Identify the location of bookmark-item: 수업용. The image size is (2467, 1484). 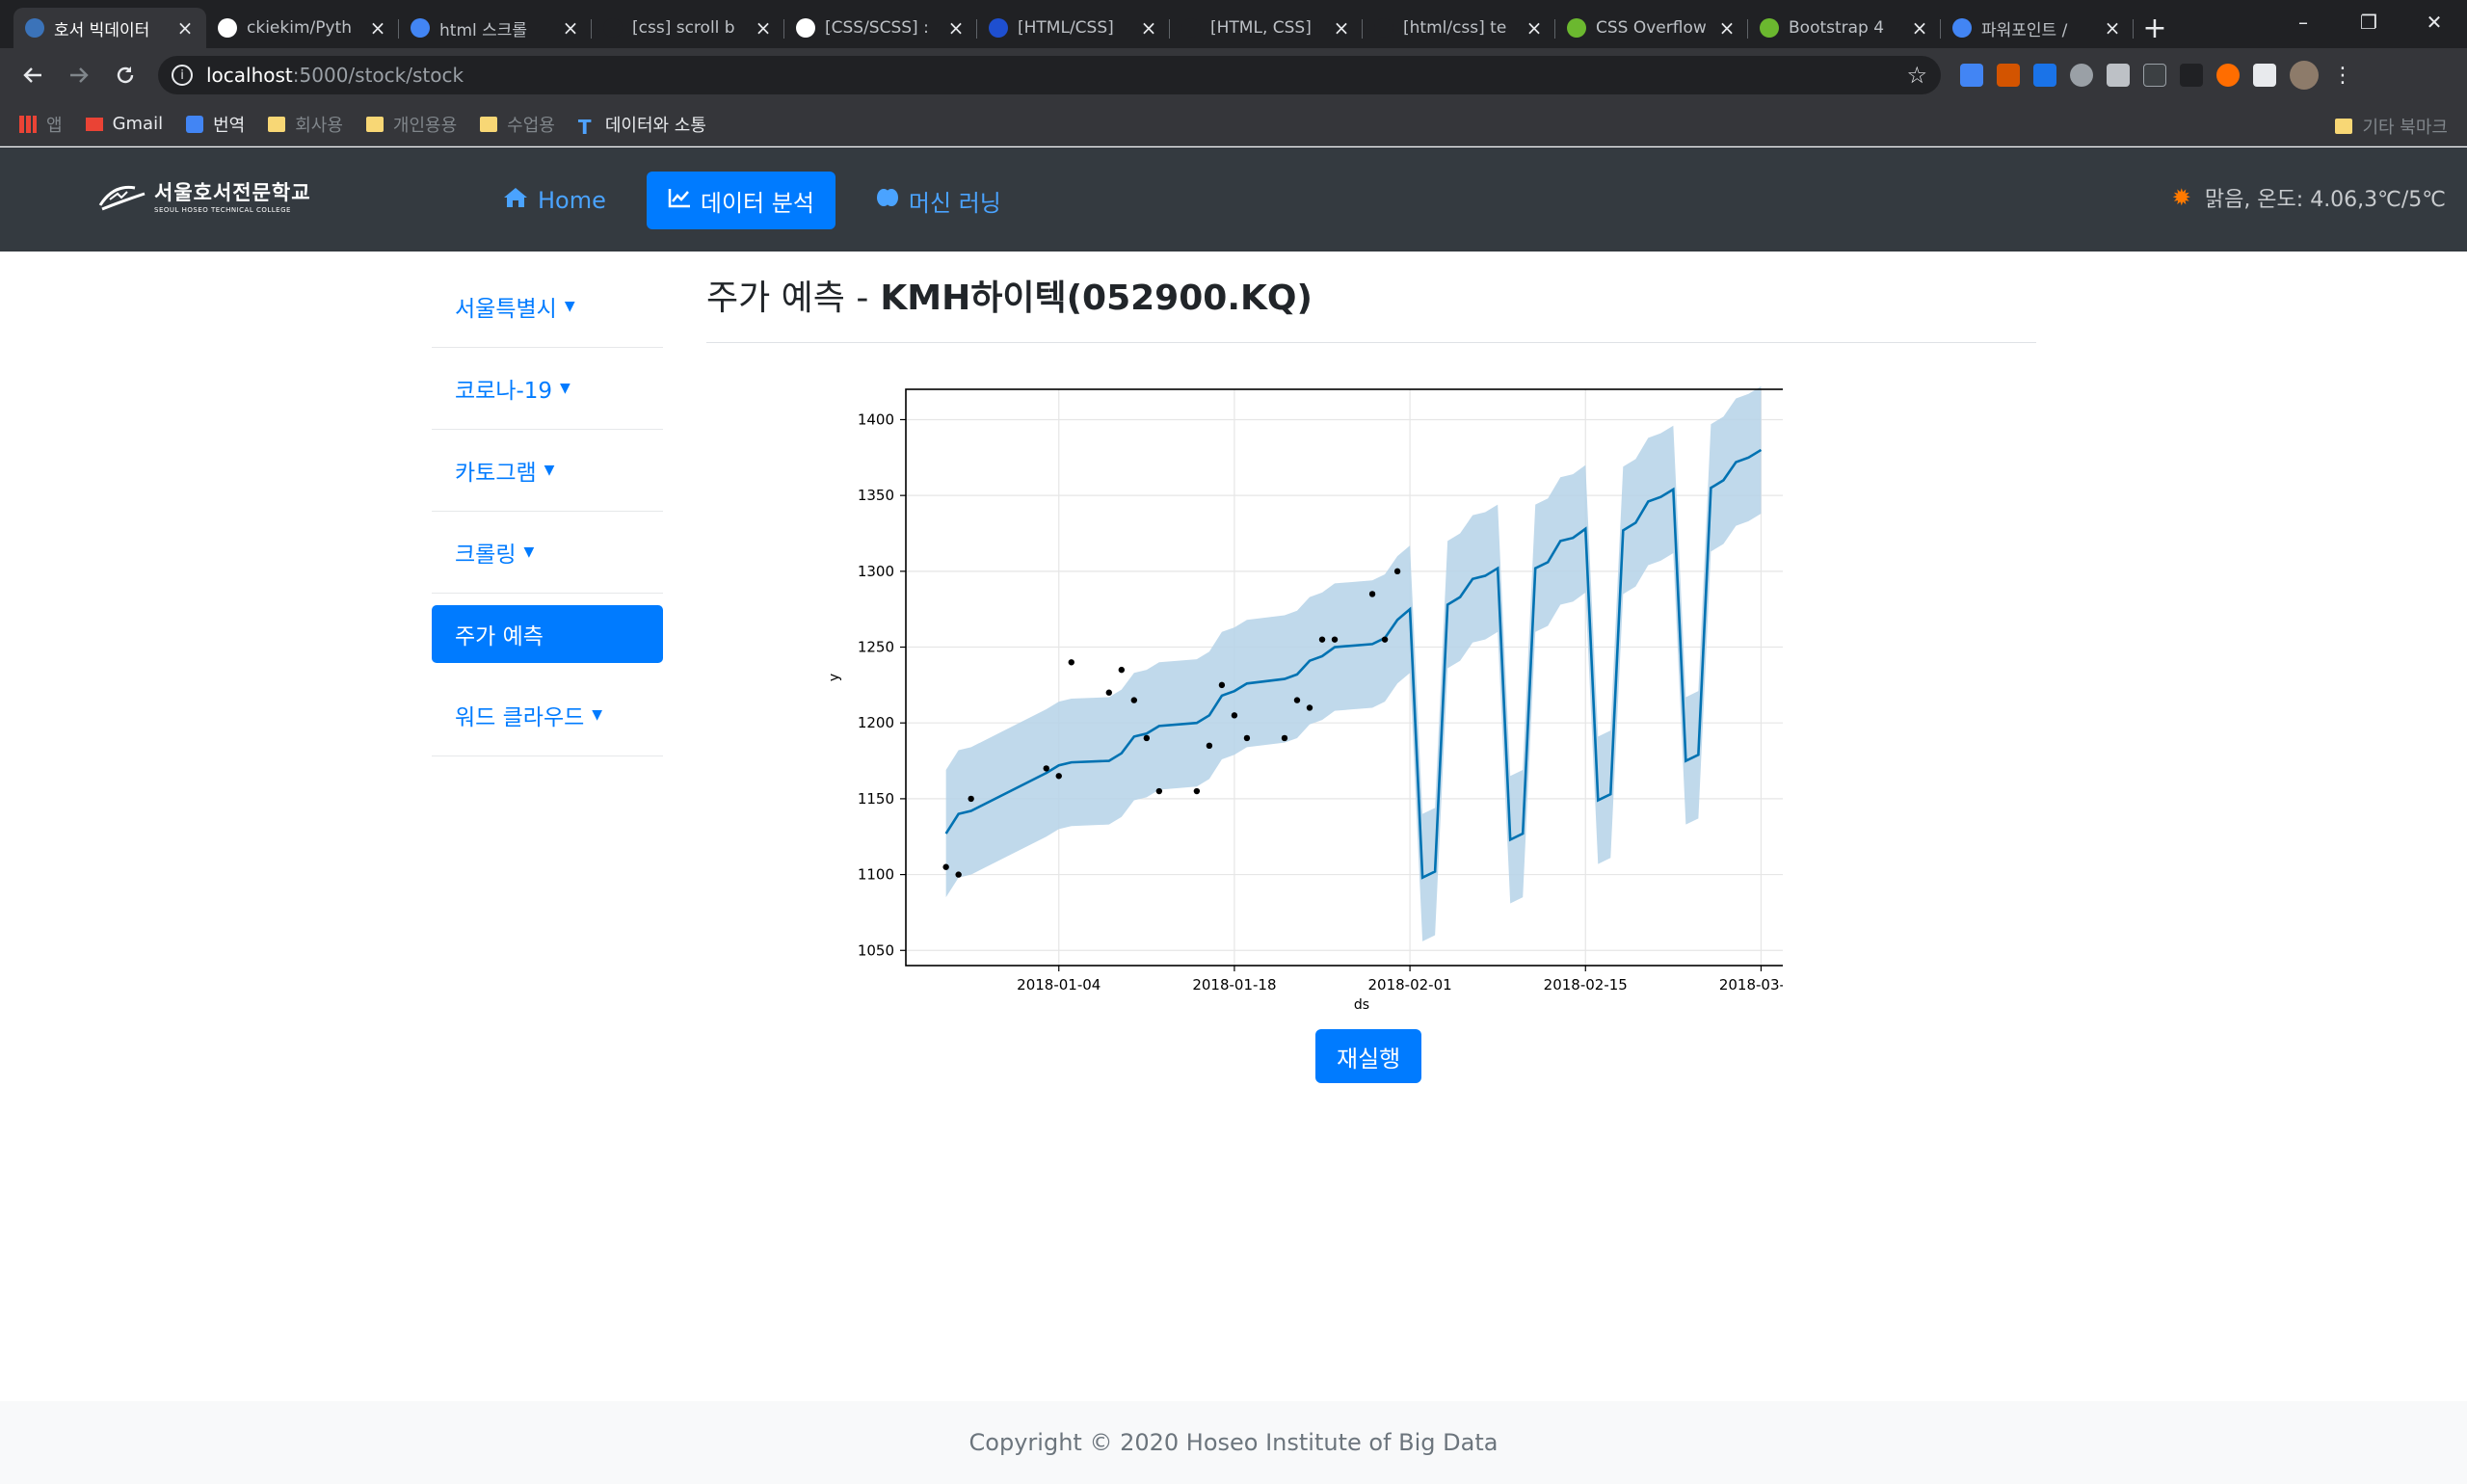
(517, 125).